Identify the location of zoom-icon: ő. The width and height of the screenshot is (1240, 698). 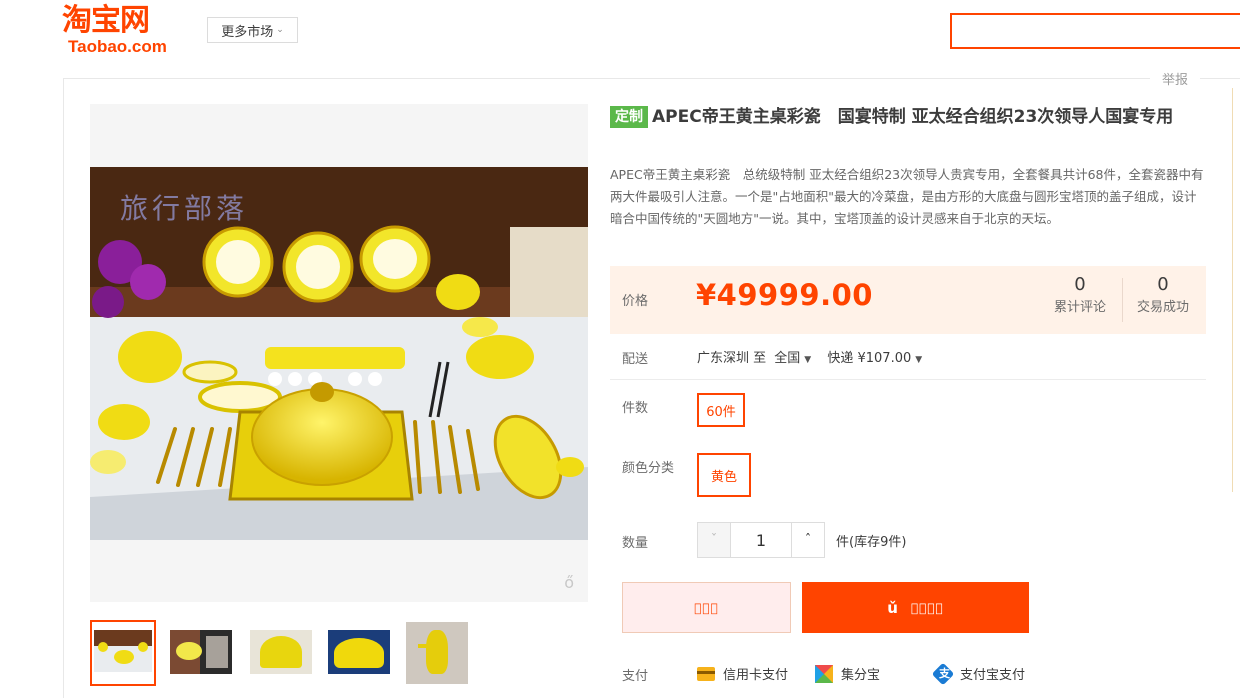
(569, 582).